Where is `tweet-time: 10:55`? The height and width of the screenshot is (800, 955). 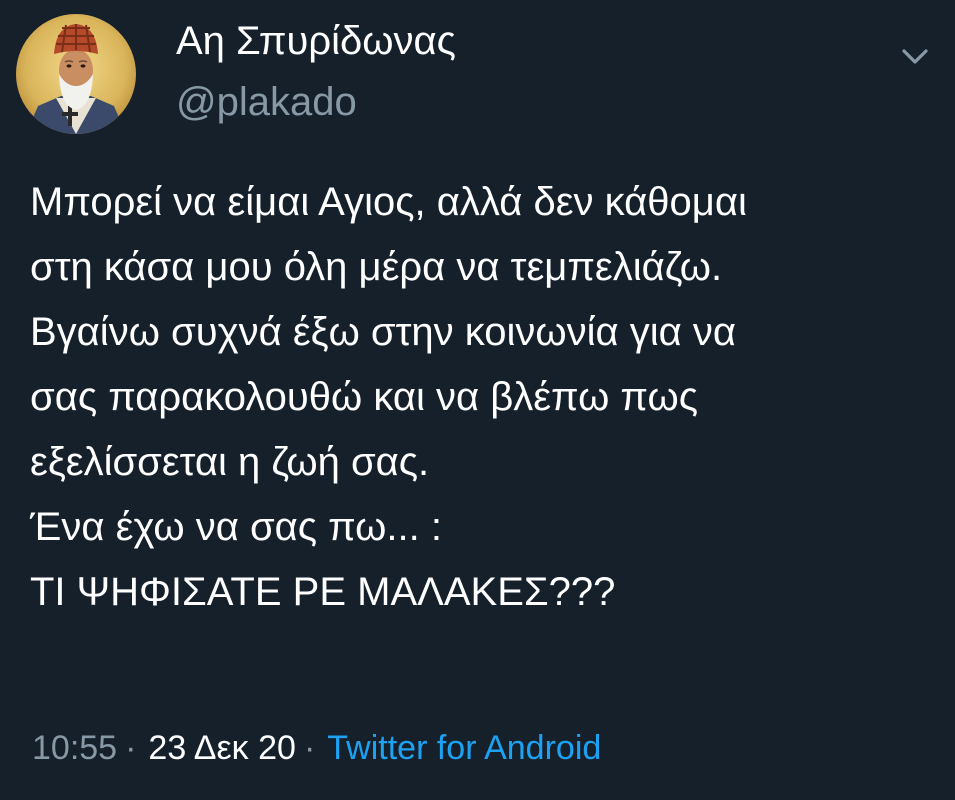 tweet-time: 10:55 is located at coordinates (74, 748).